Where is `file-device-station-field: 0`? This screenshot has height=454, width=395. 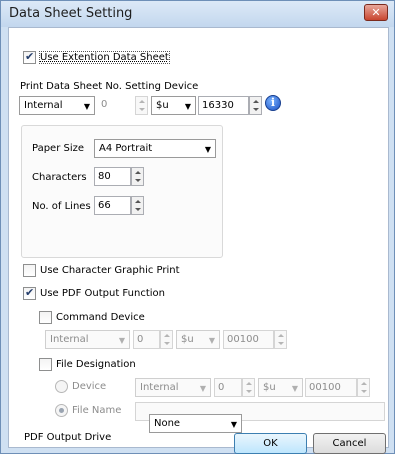 file-device-station-field: 0 is located at coordinates (228, 387).